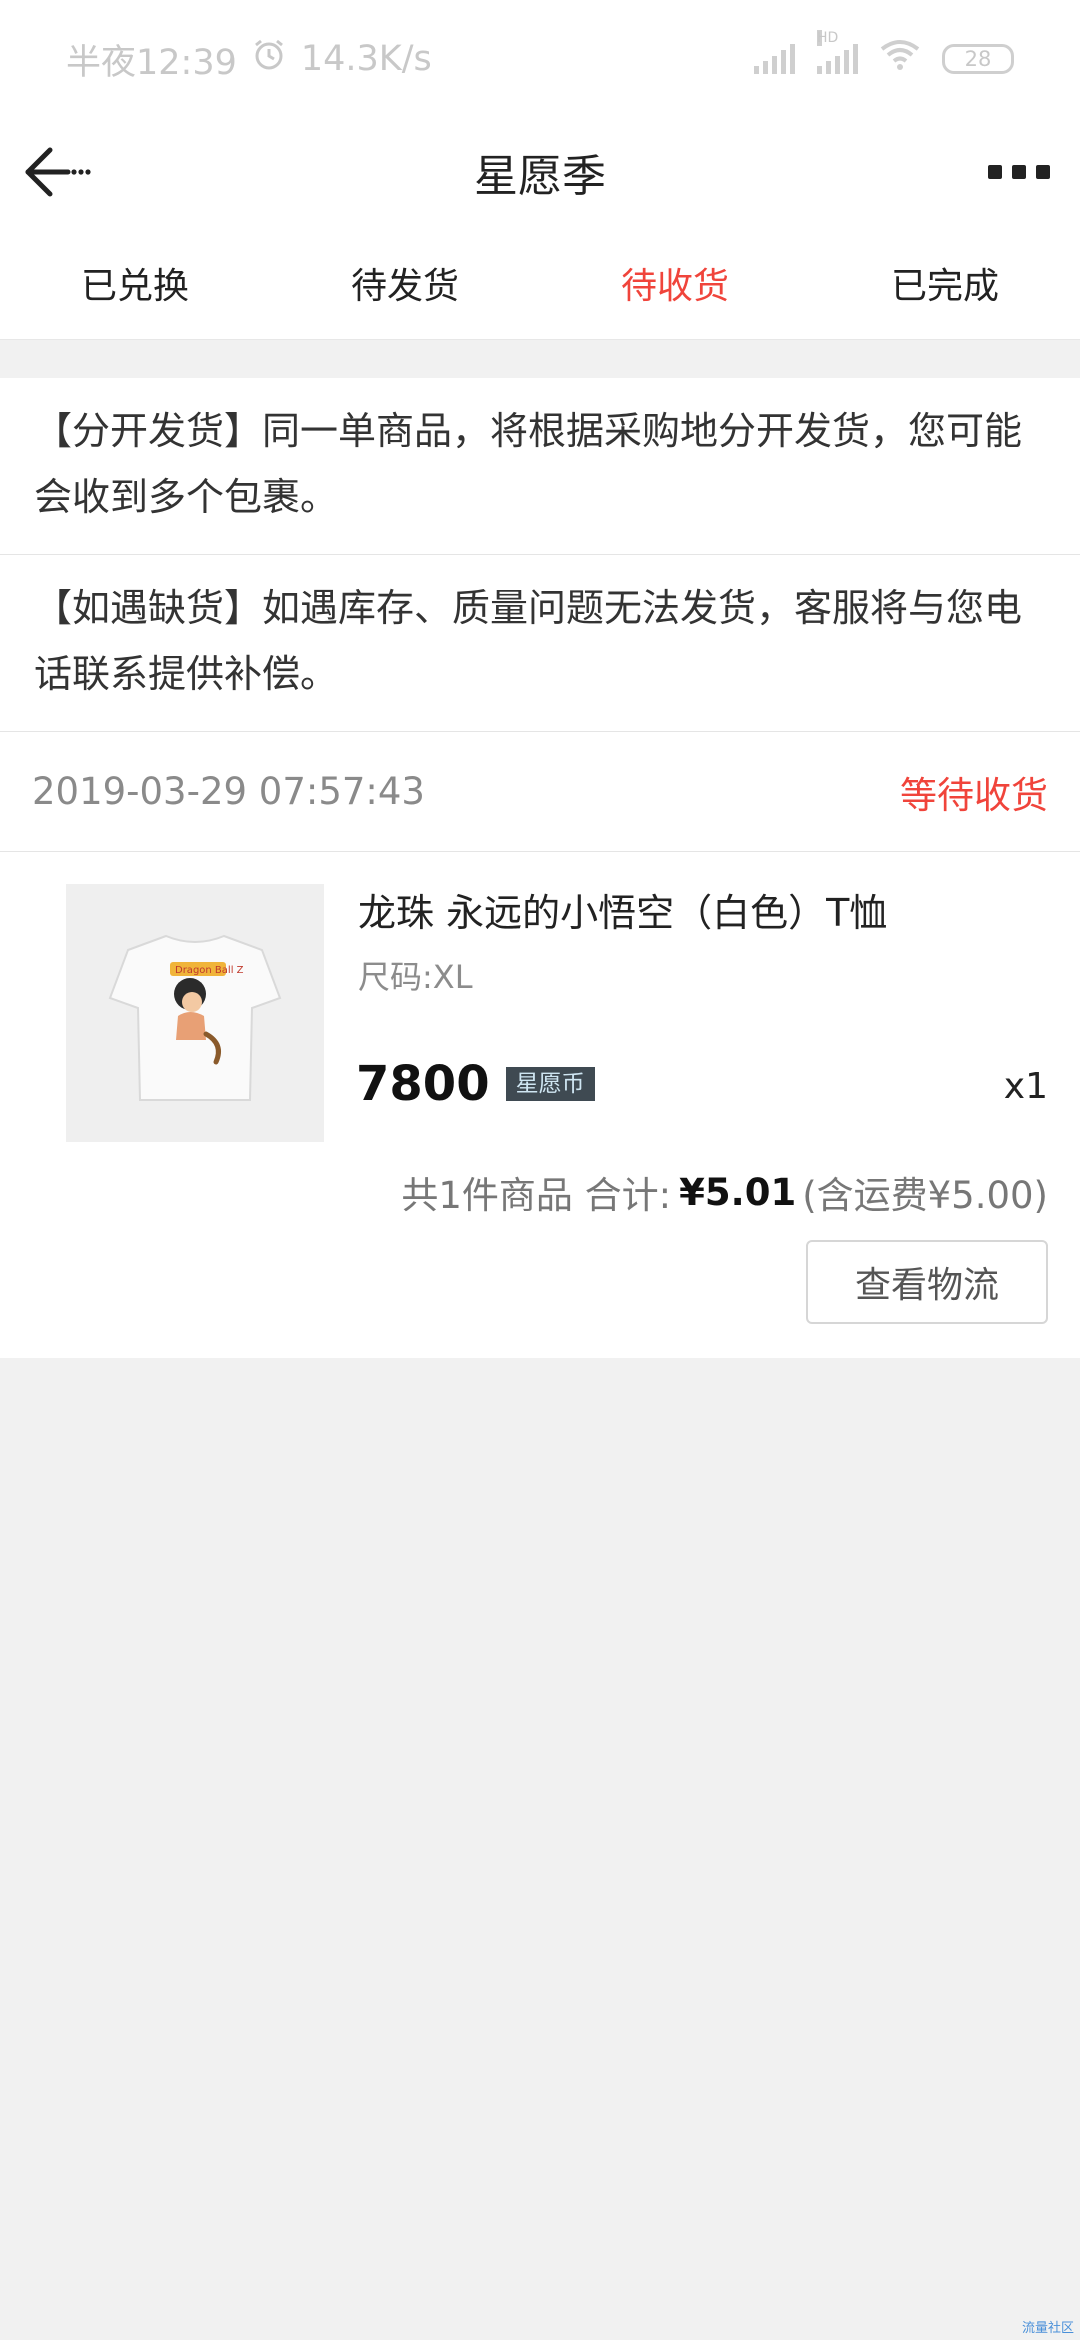  I want to click on watermark: 流量社区, so click(1047, 2328).